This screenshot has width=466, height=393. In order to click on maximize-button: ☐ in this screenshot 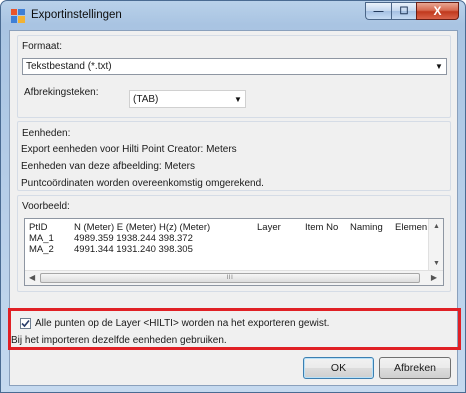, I will do `click(403, 11)`.